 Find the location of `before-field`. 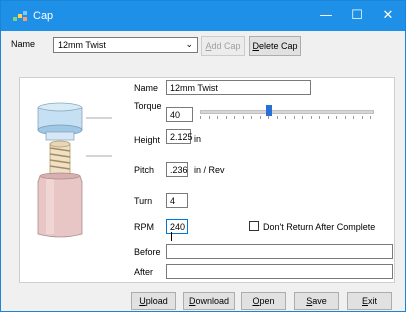

before-field is located at coordinates (279, 251).